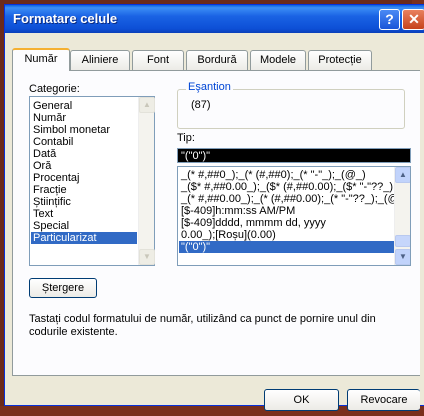  Describe the element at coordinates (44, 154) in the screenshot. I see `category-item: Dată` at that location.